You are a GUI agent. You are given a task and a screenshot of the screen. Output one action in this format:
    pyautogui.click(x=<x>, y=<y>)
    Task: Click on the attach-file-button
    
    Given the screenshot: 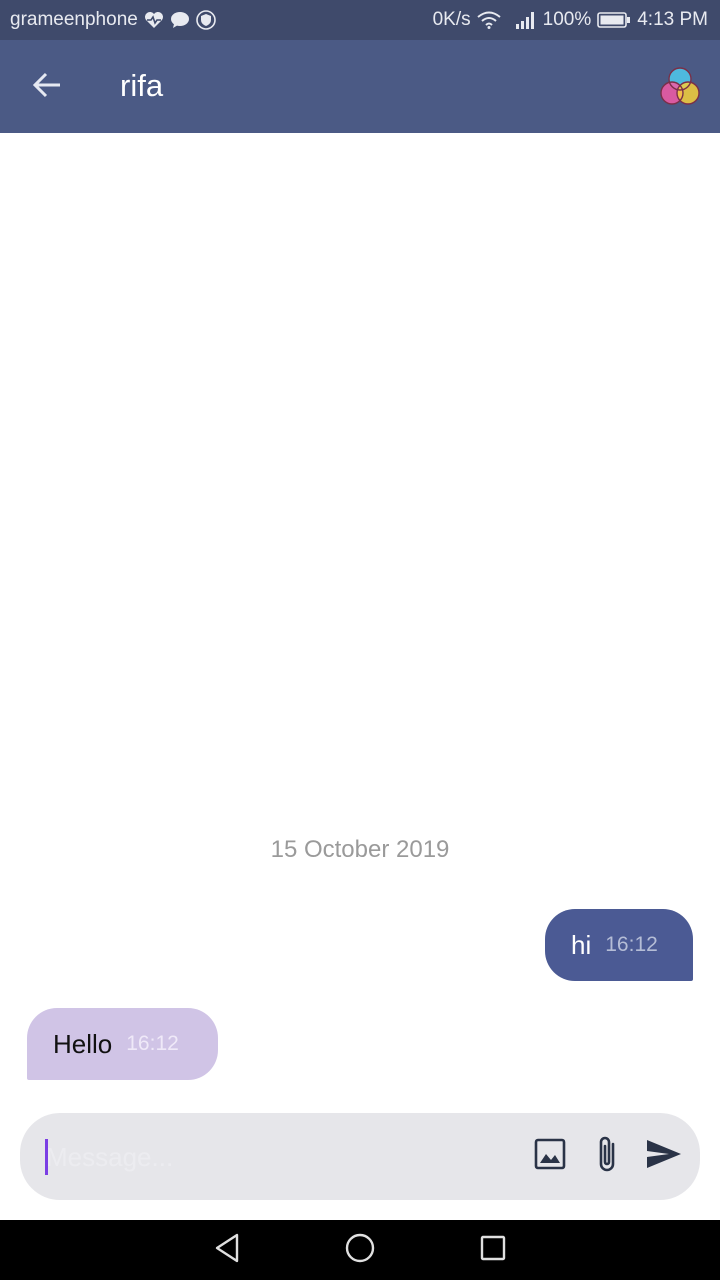 What is the action you would take?
    pyautogui.click(x=607, y=1156)
    